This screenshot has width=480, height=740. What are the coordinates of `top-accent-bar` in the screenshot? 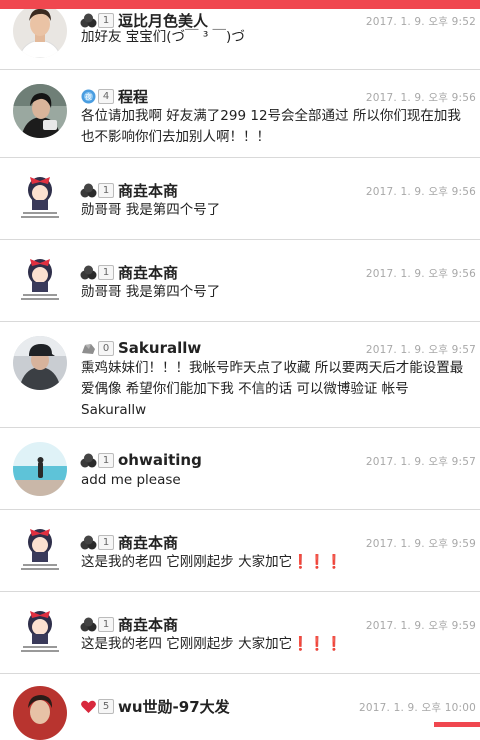 It's located at (240, 4).